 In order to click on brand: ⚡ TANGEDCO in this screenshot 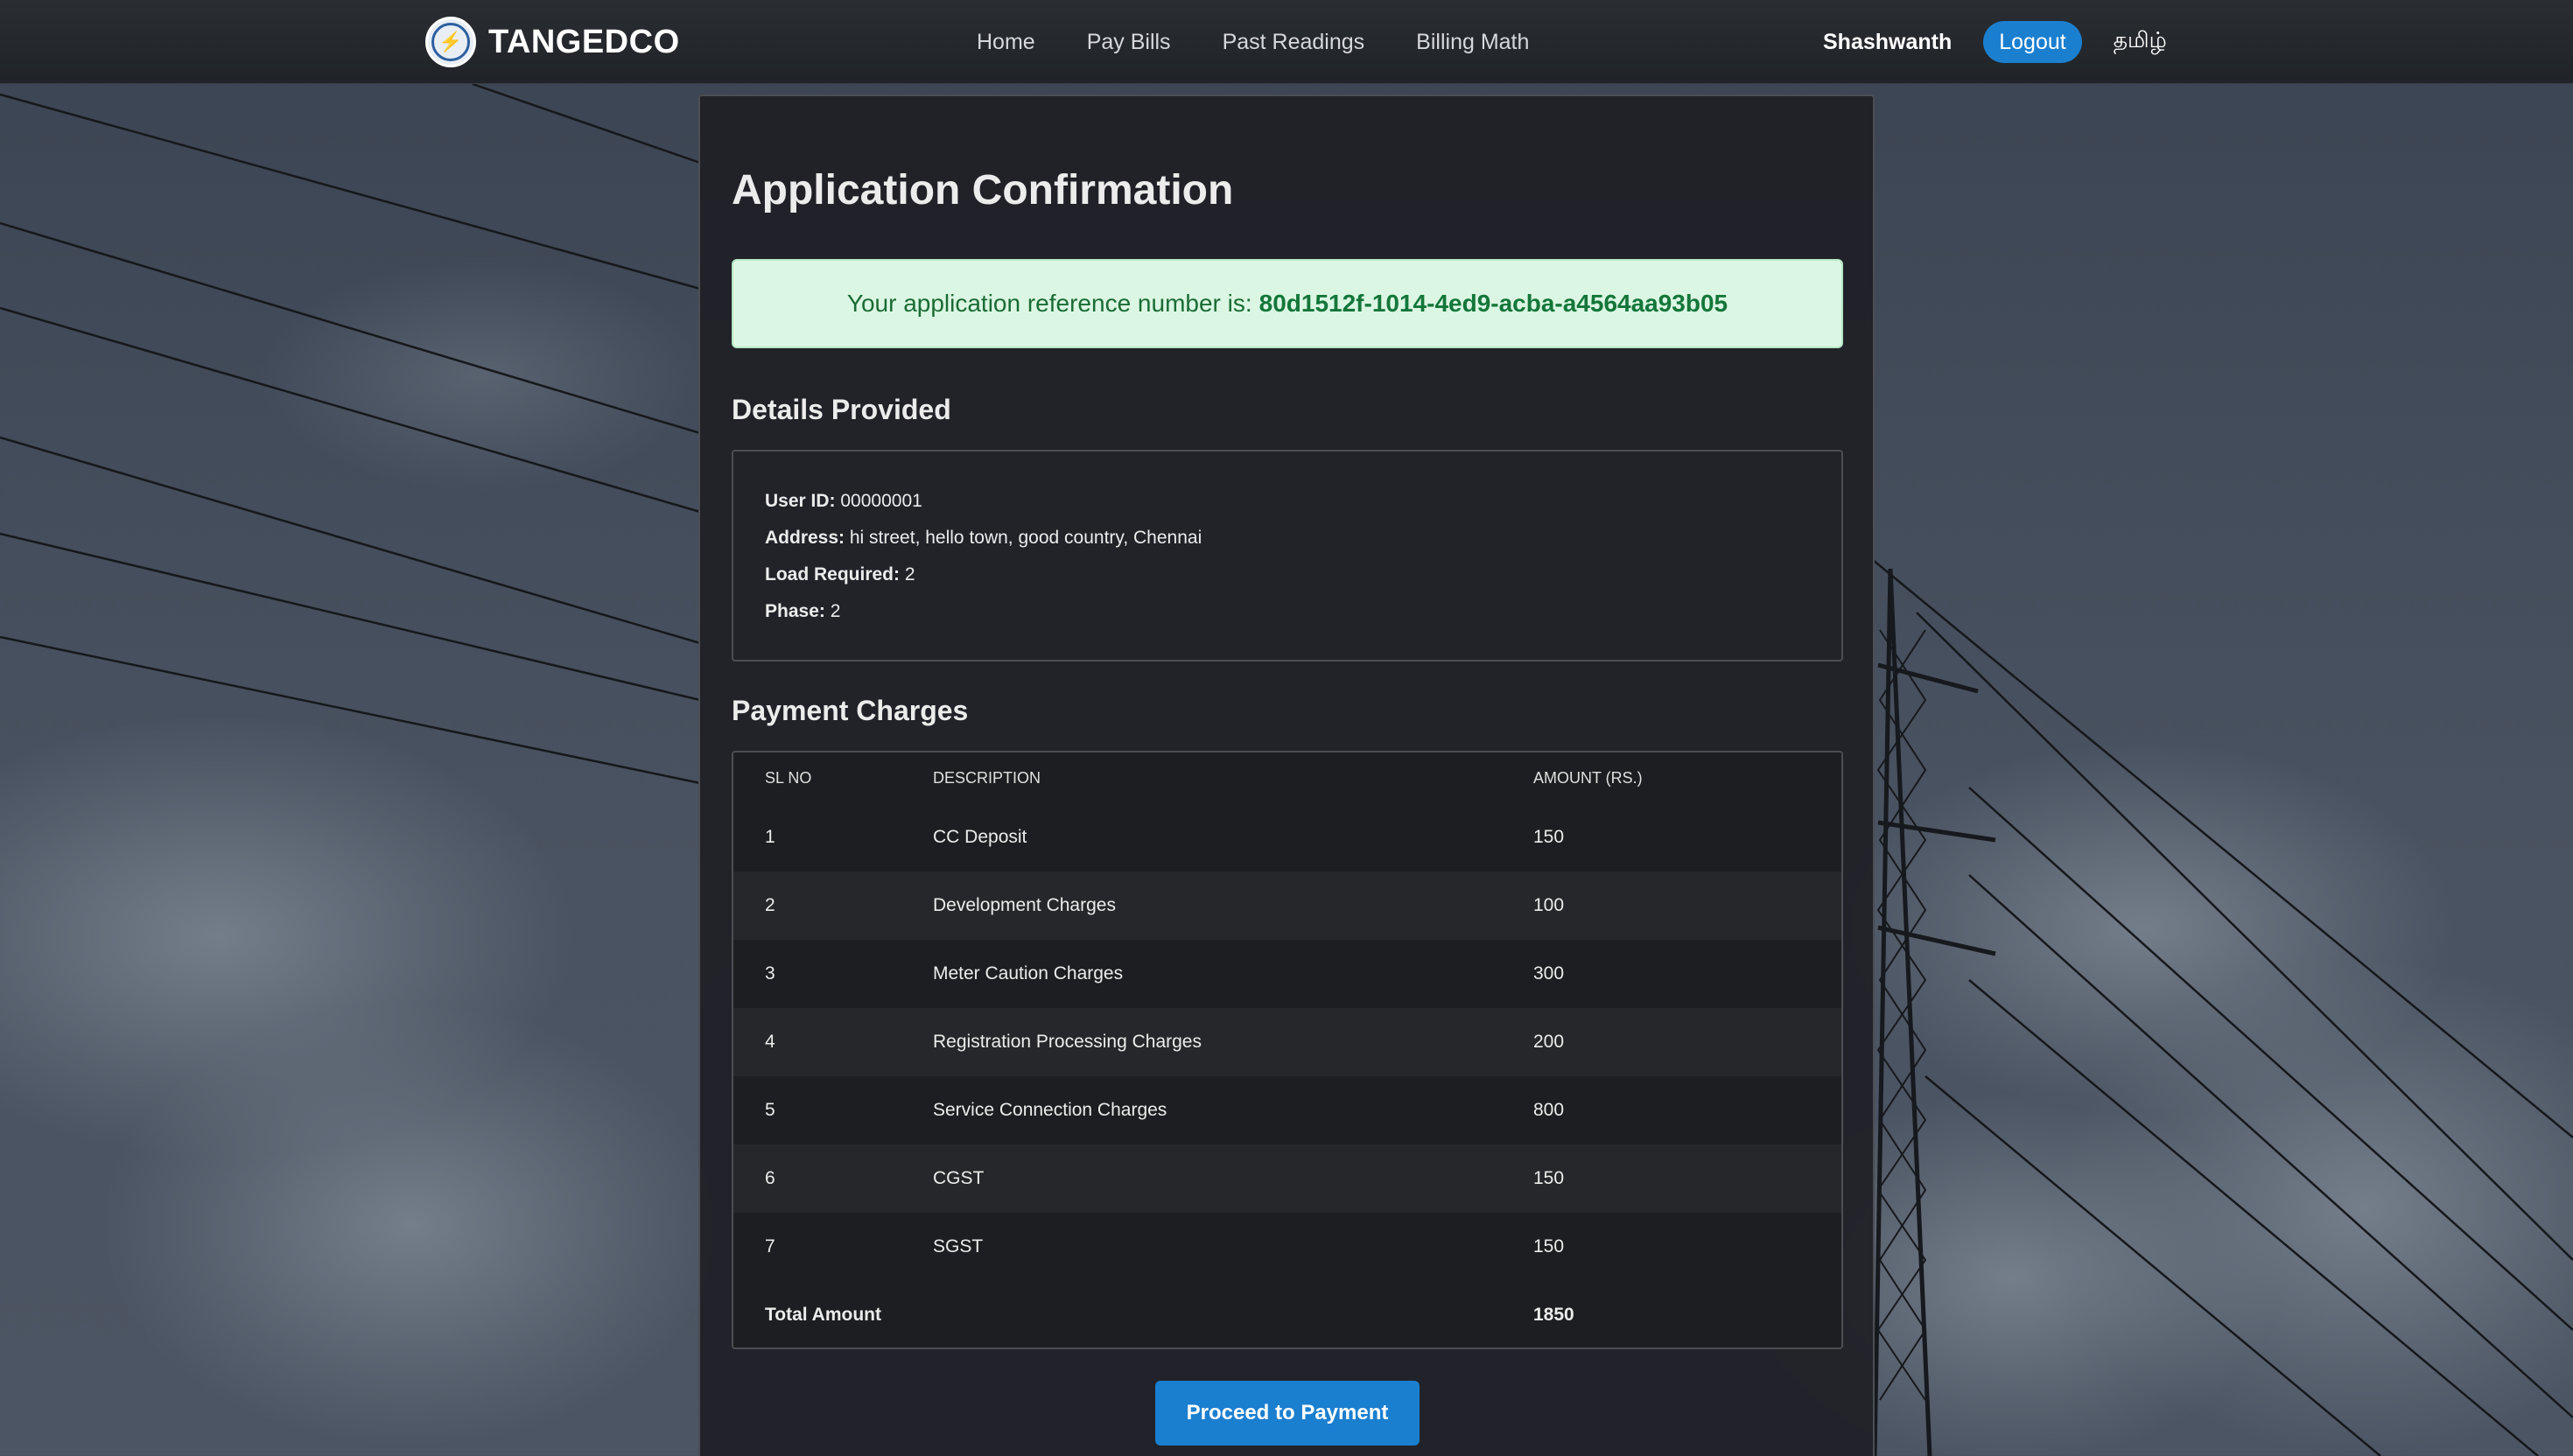, I will do `click(552, 42)`.